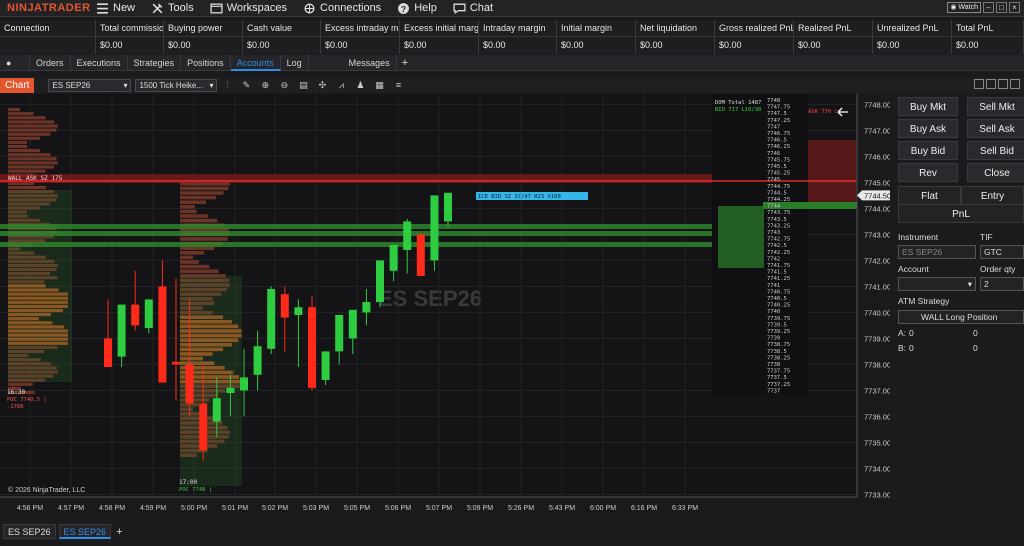 The image size is (1024, 546). Describe the element at coordinates (995, 106) in the screenshot. I see `sell-market-button: Sell Mkt` at that location.